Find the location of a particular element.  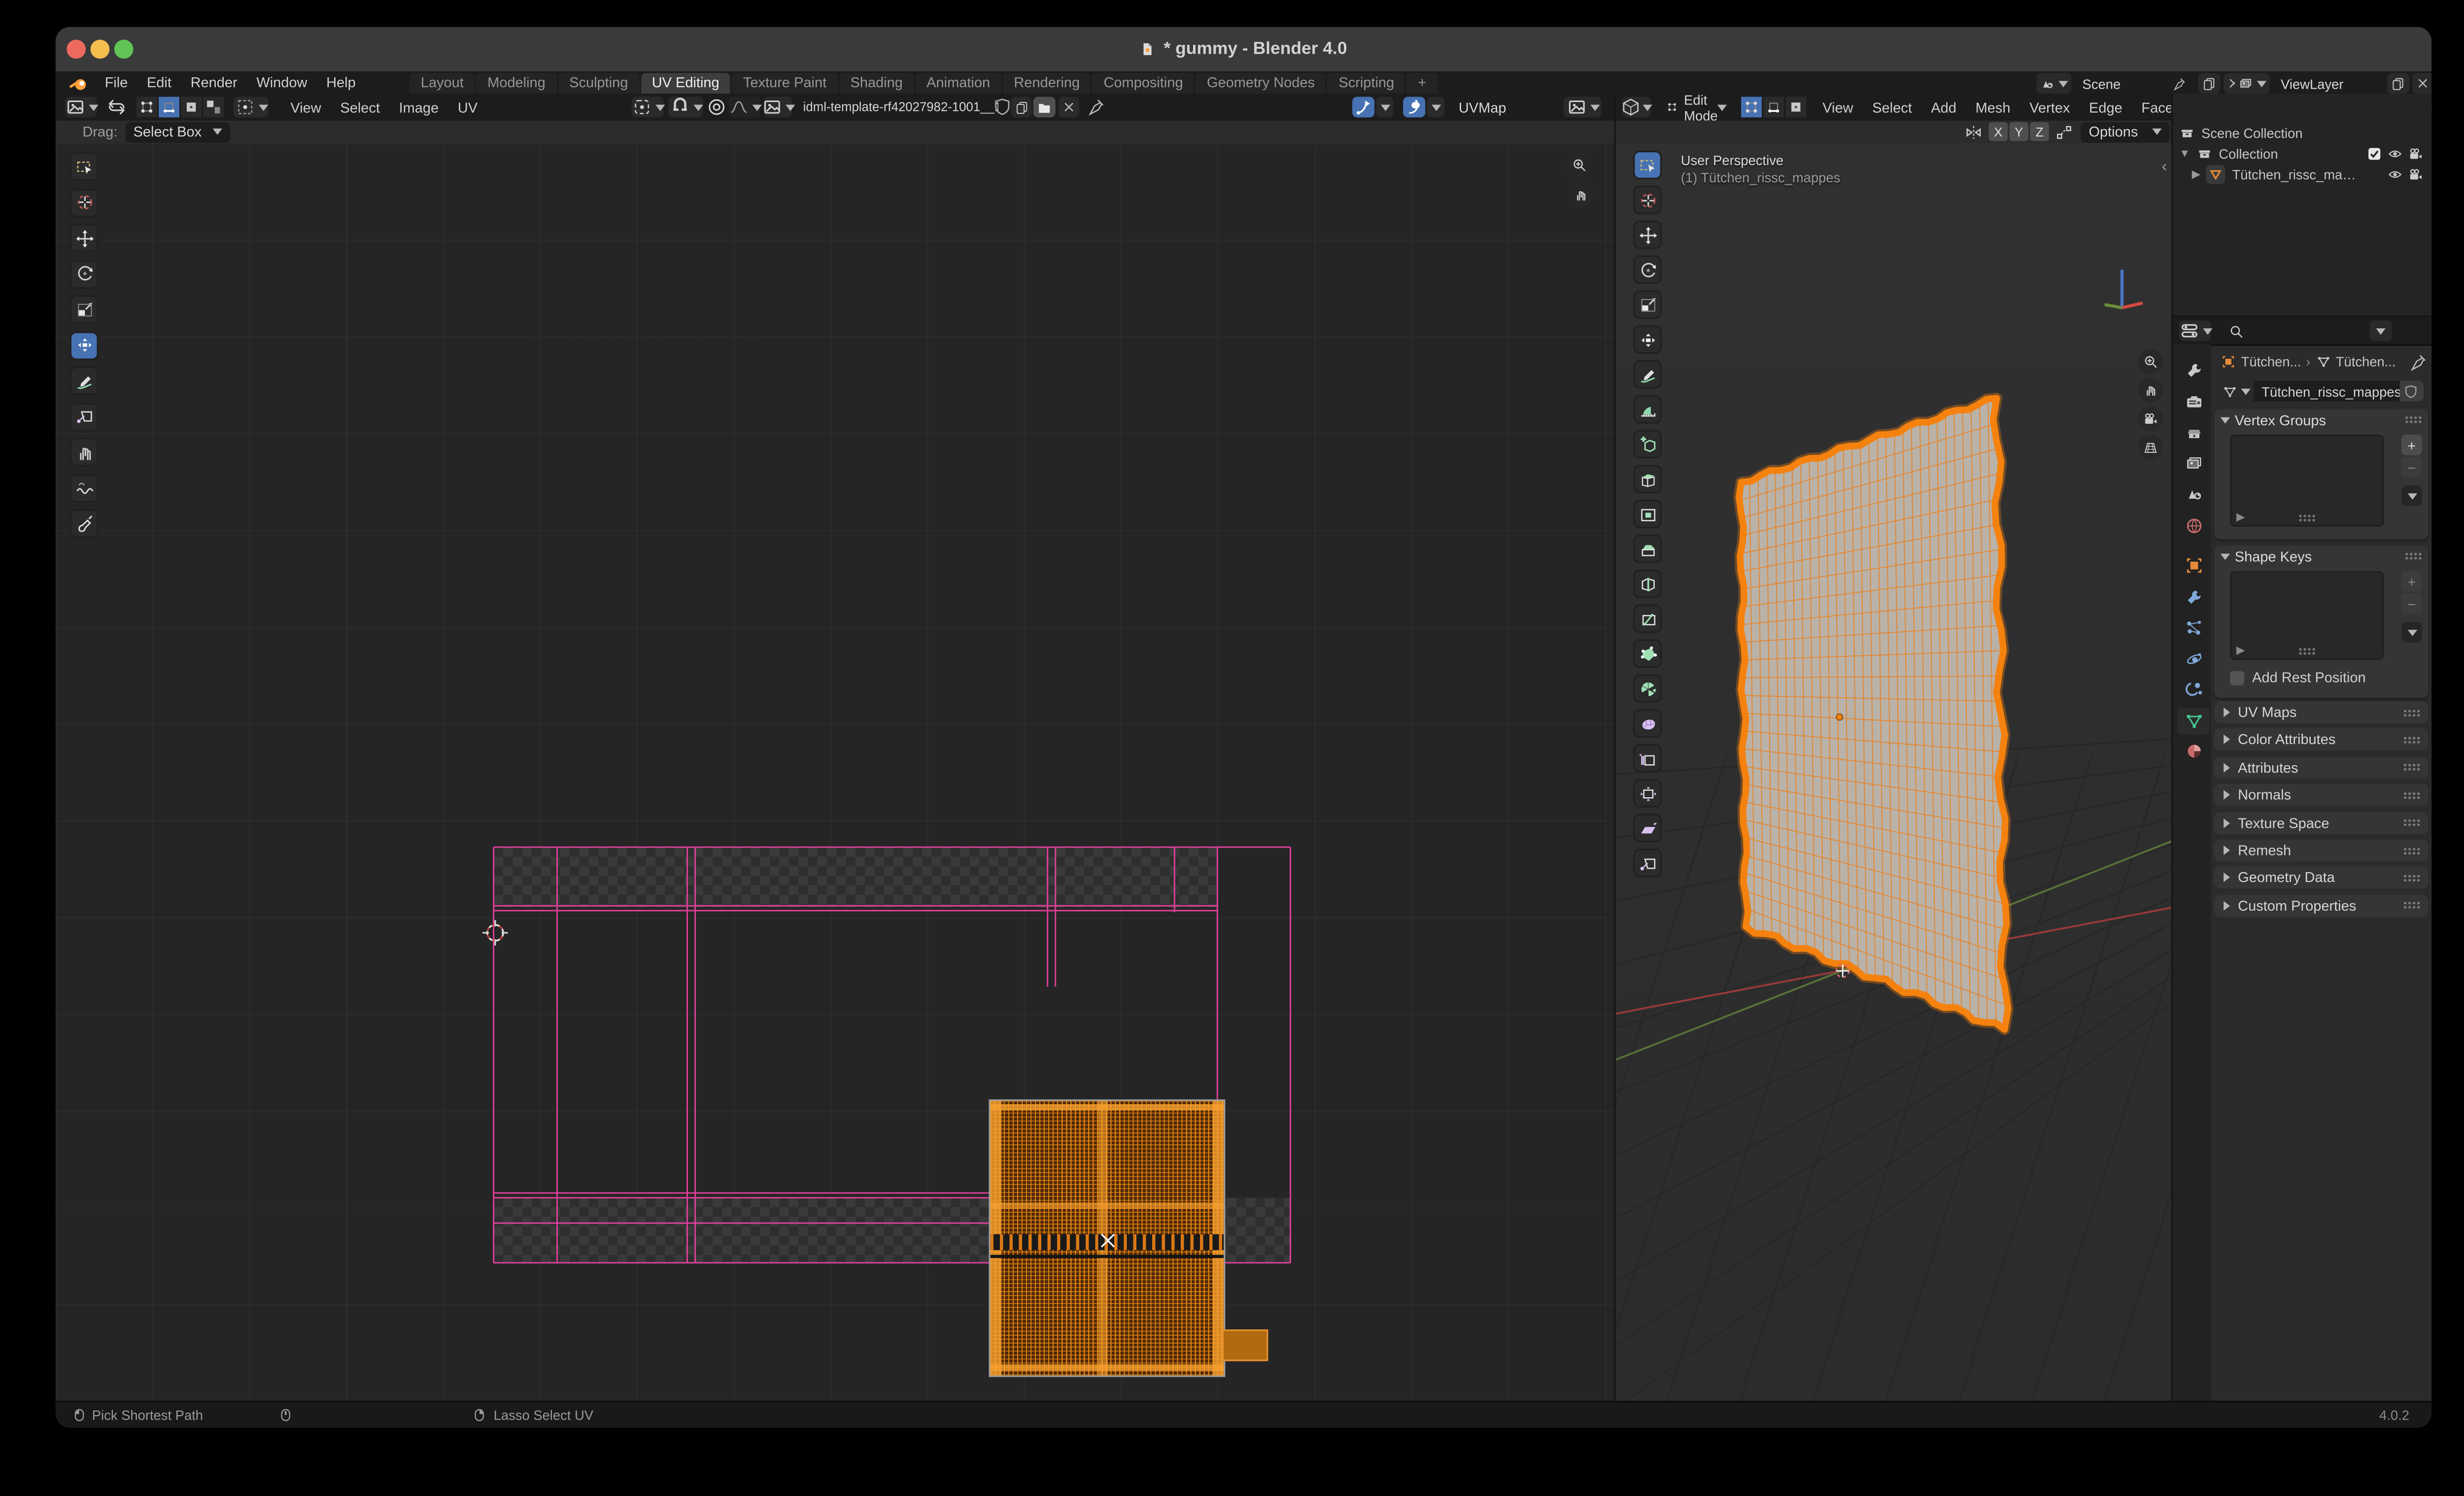

mesh-browse-button is located at coordinates (2237, 391).